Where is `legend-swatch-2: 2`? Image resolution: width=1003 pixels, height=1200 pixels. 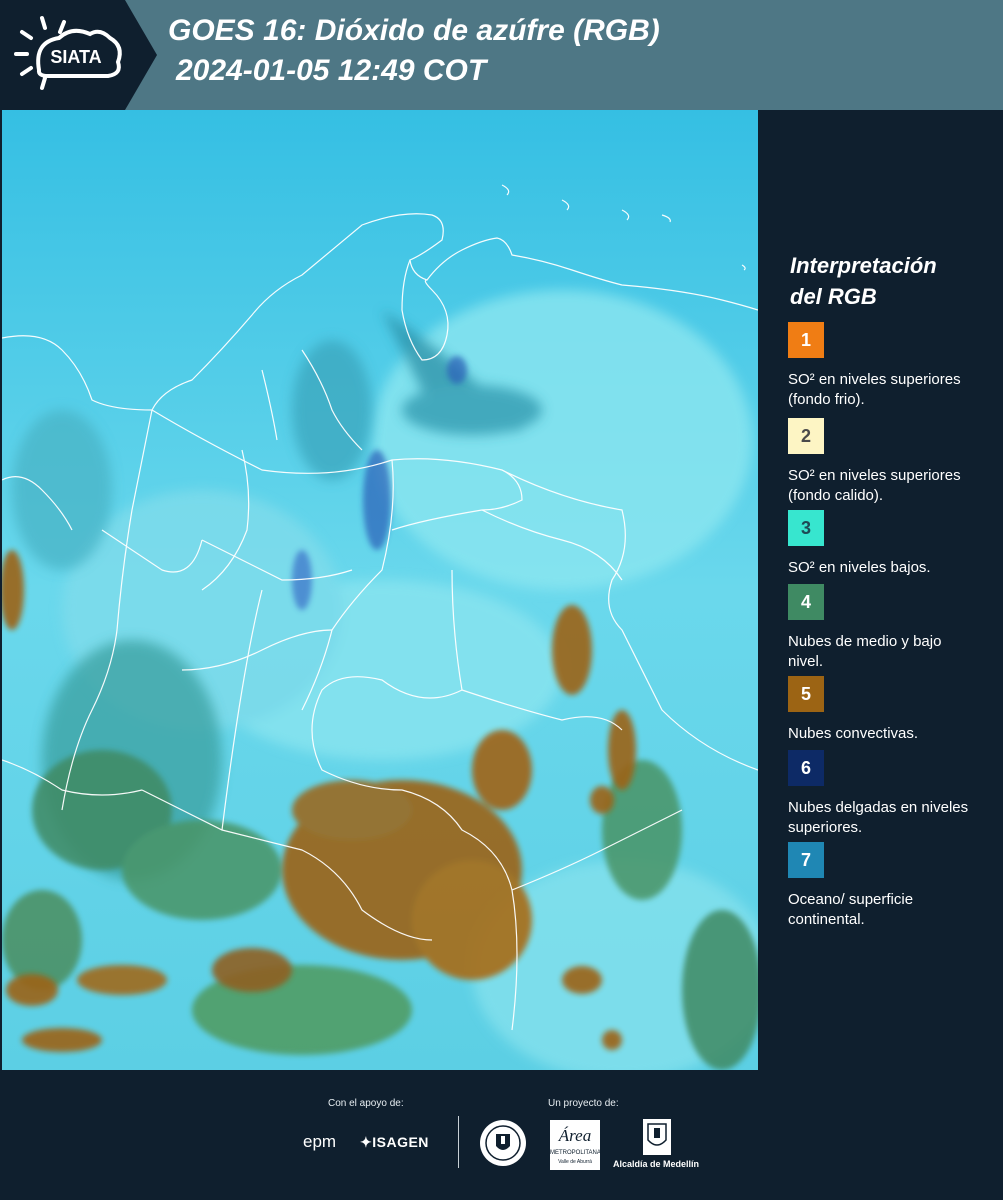
legend-swatch-2: 2 is located at coordinates (806, 436).